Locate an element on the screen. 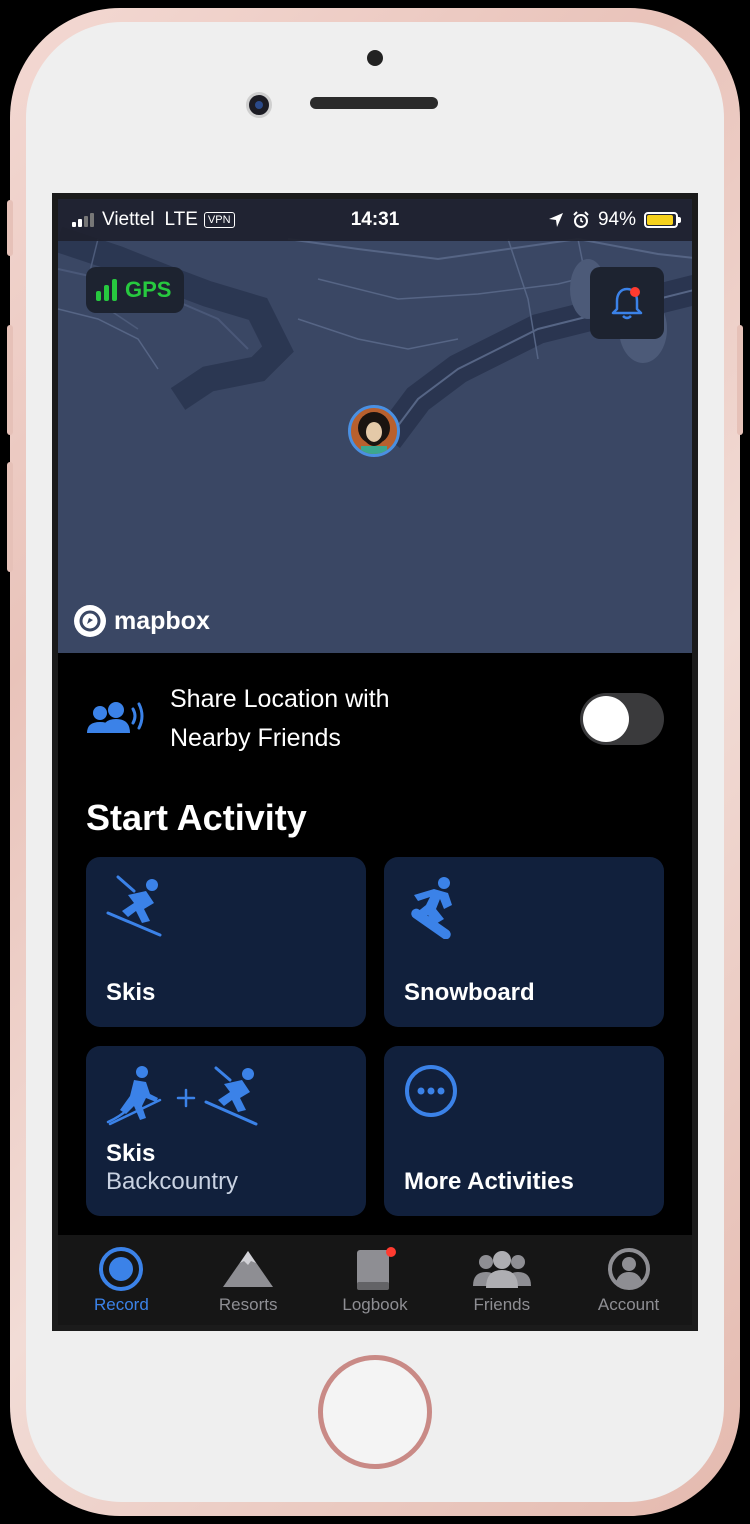 The image size is (750, 1524). user-location-avatar is located at coordinates (374, 431).